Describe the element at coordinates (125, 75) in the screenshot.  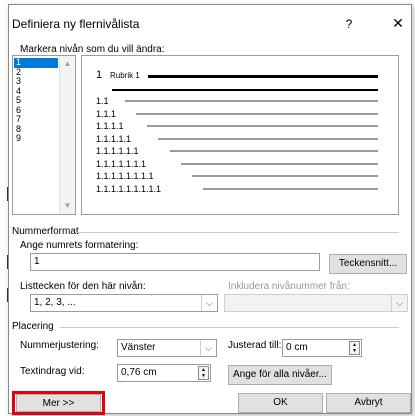
I see `preview-heading-text: Rubrik 1` at that location.